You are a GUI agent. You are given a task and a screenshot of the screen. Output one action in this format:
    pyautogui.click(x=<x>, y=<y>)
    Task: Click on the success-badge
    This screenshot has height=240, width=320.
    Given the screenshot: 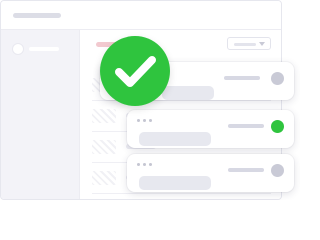 What is the action you would take?
    pyautogui.click(x=135, y=71)
    